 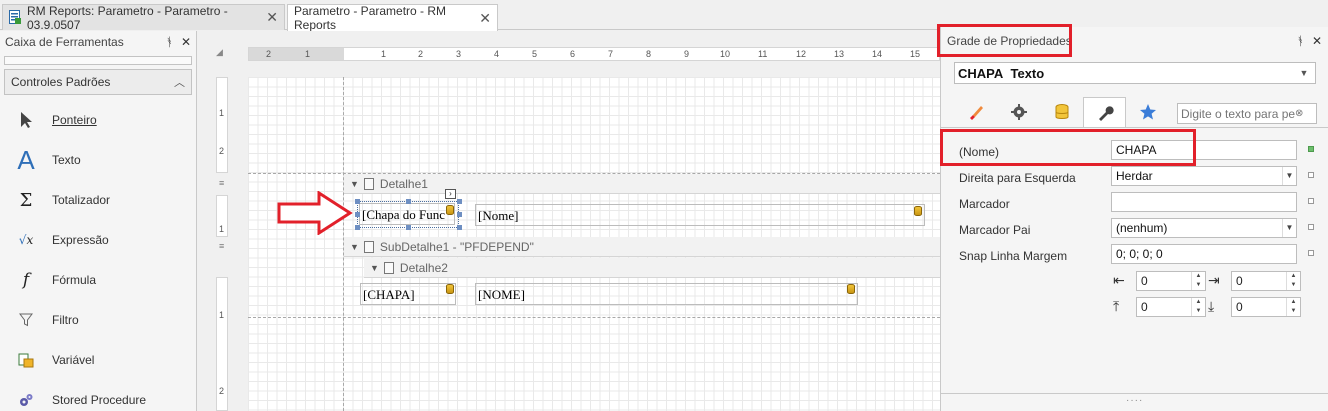 I want to click on text-icon: A, so click(x=26, y=159).